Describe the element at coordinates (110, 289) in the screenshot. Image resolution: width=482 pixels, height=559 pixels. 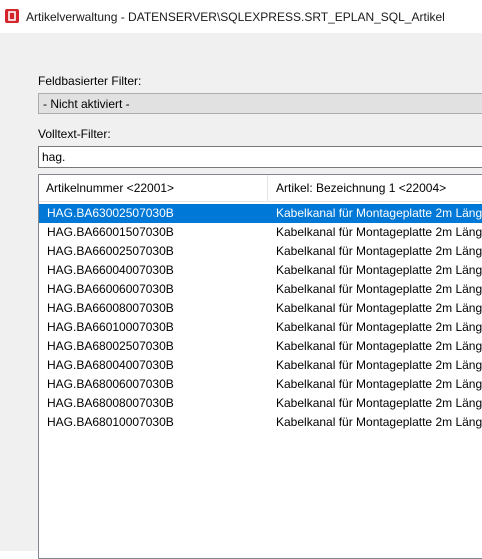
I see `cell-article-number: HAG.BA66006007030B` at that location.